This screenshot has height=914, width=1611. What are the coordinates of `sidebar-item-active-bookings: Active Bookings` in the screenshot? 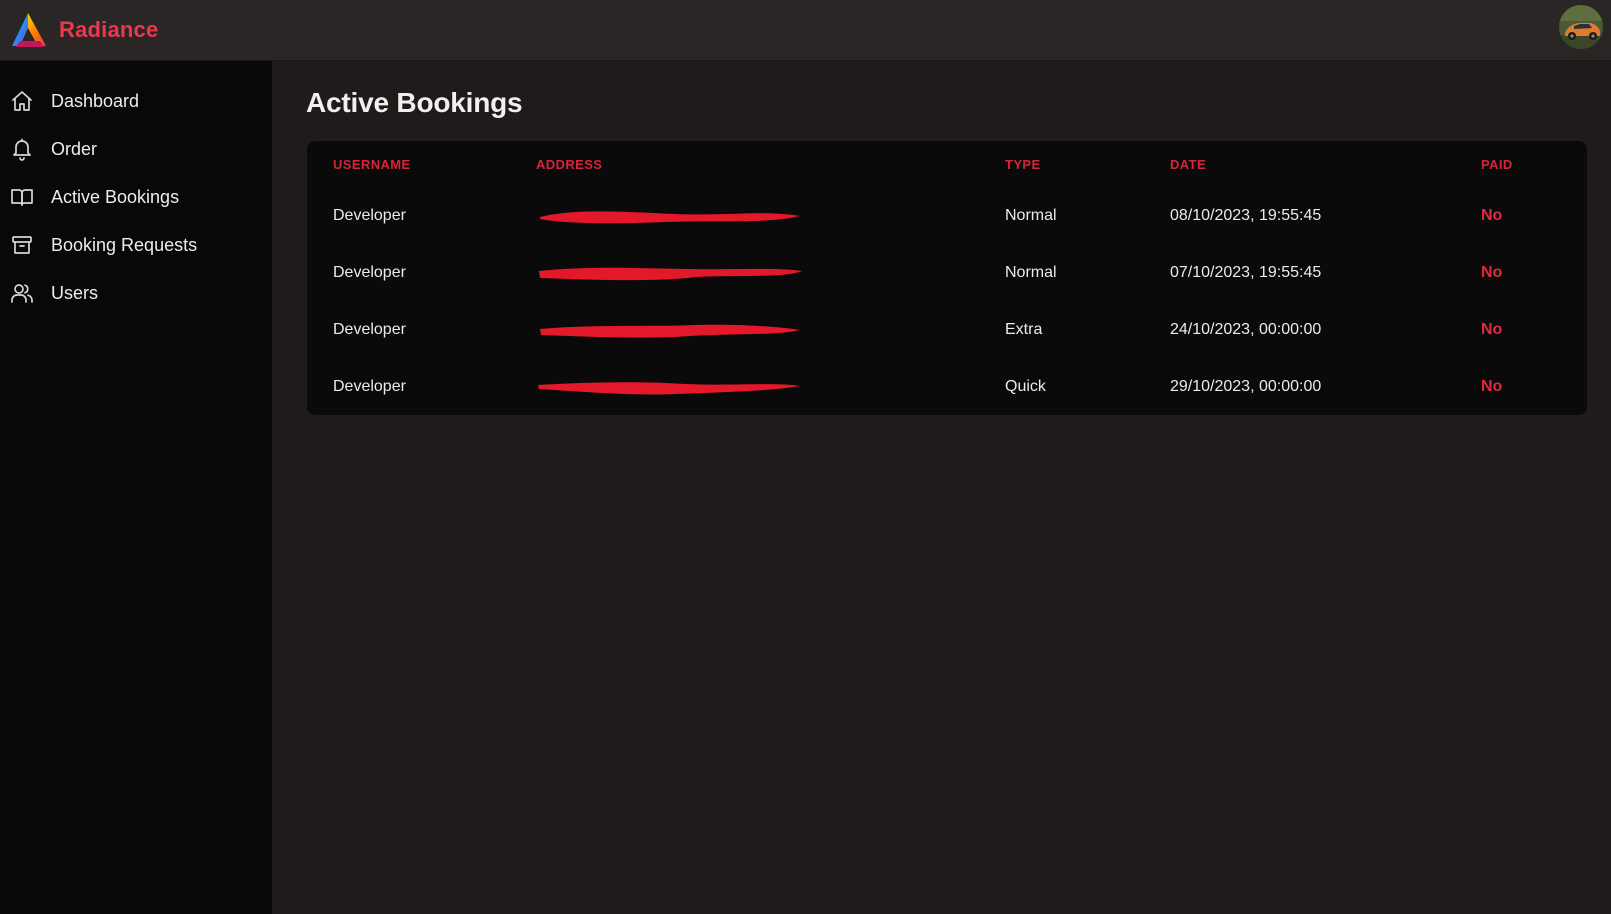 It's located at (136, 197).